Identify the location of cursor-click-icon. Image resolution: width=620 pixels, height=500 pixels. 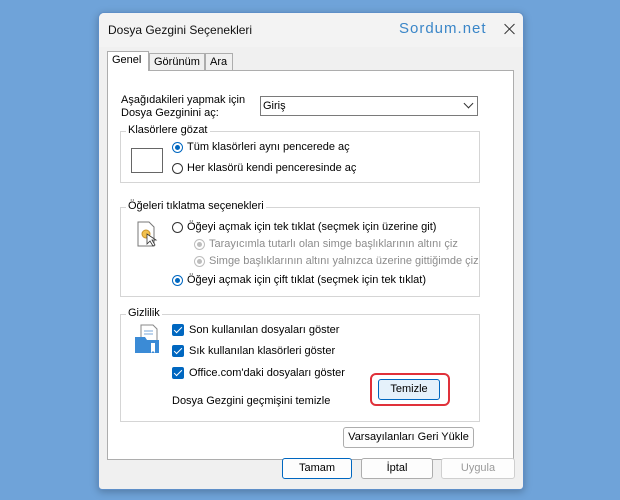
(147, 234).